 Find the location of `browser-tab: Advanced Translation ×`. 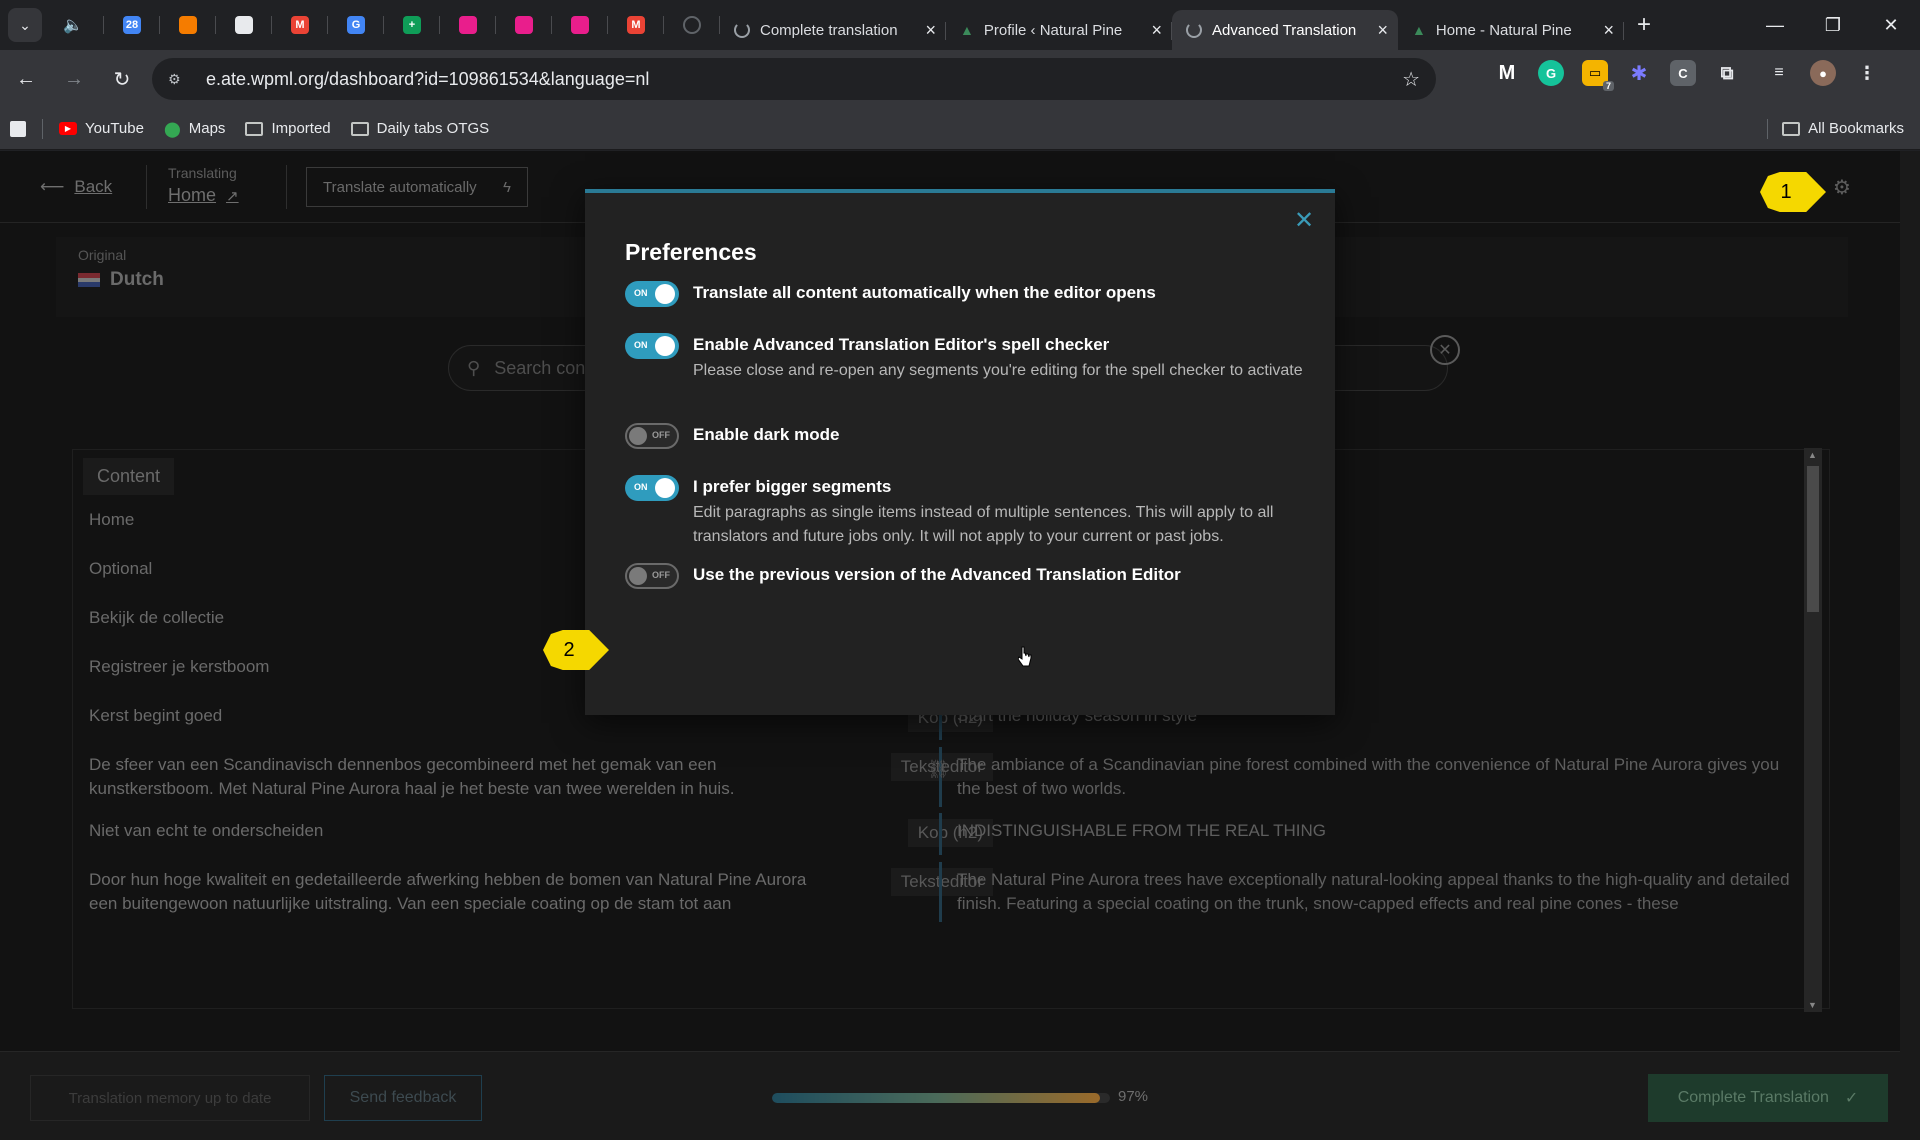

browser-tab: Advanced Translation × is located at coordinates (1285, 30).